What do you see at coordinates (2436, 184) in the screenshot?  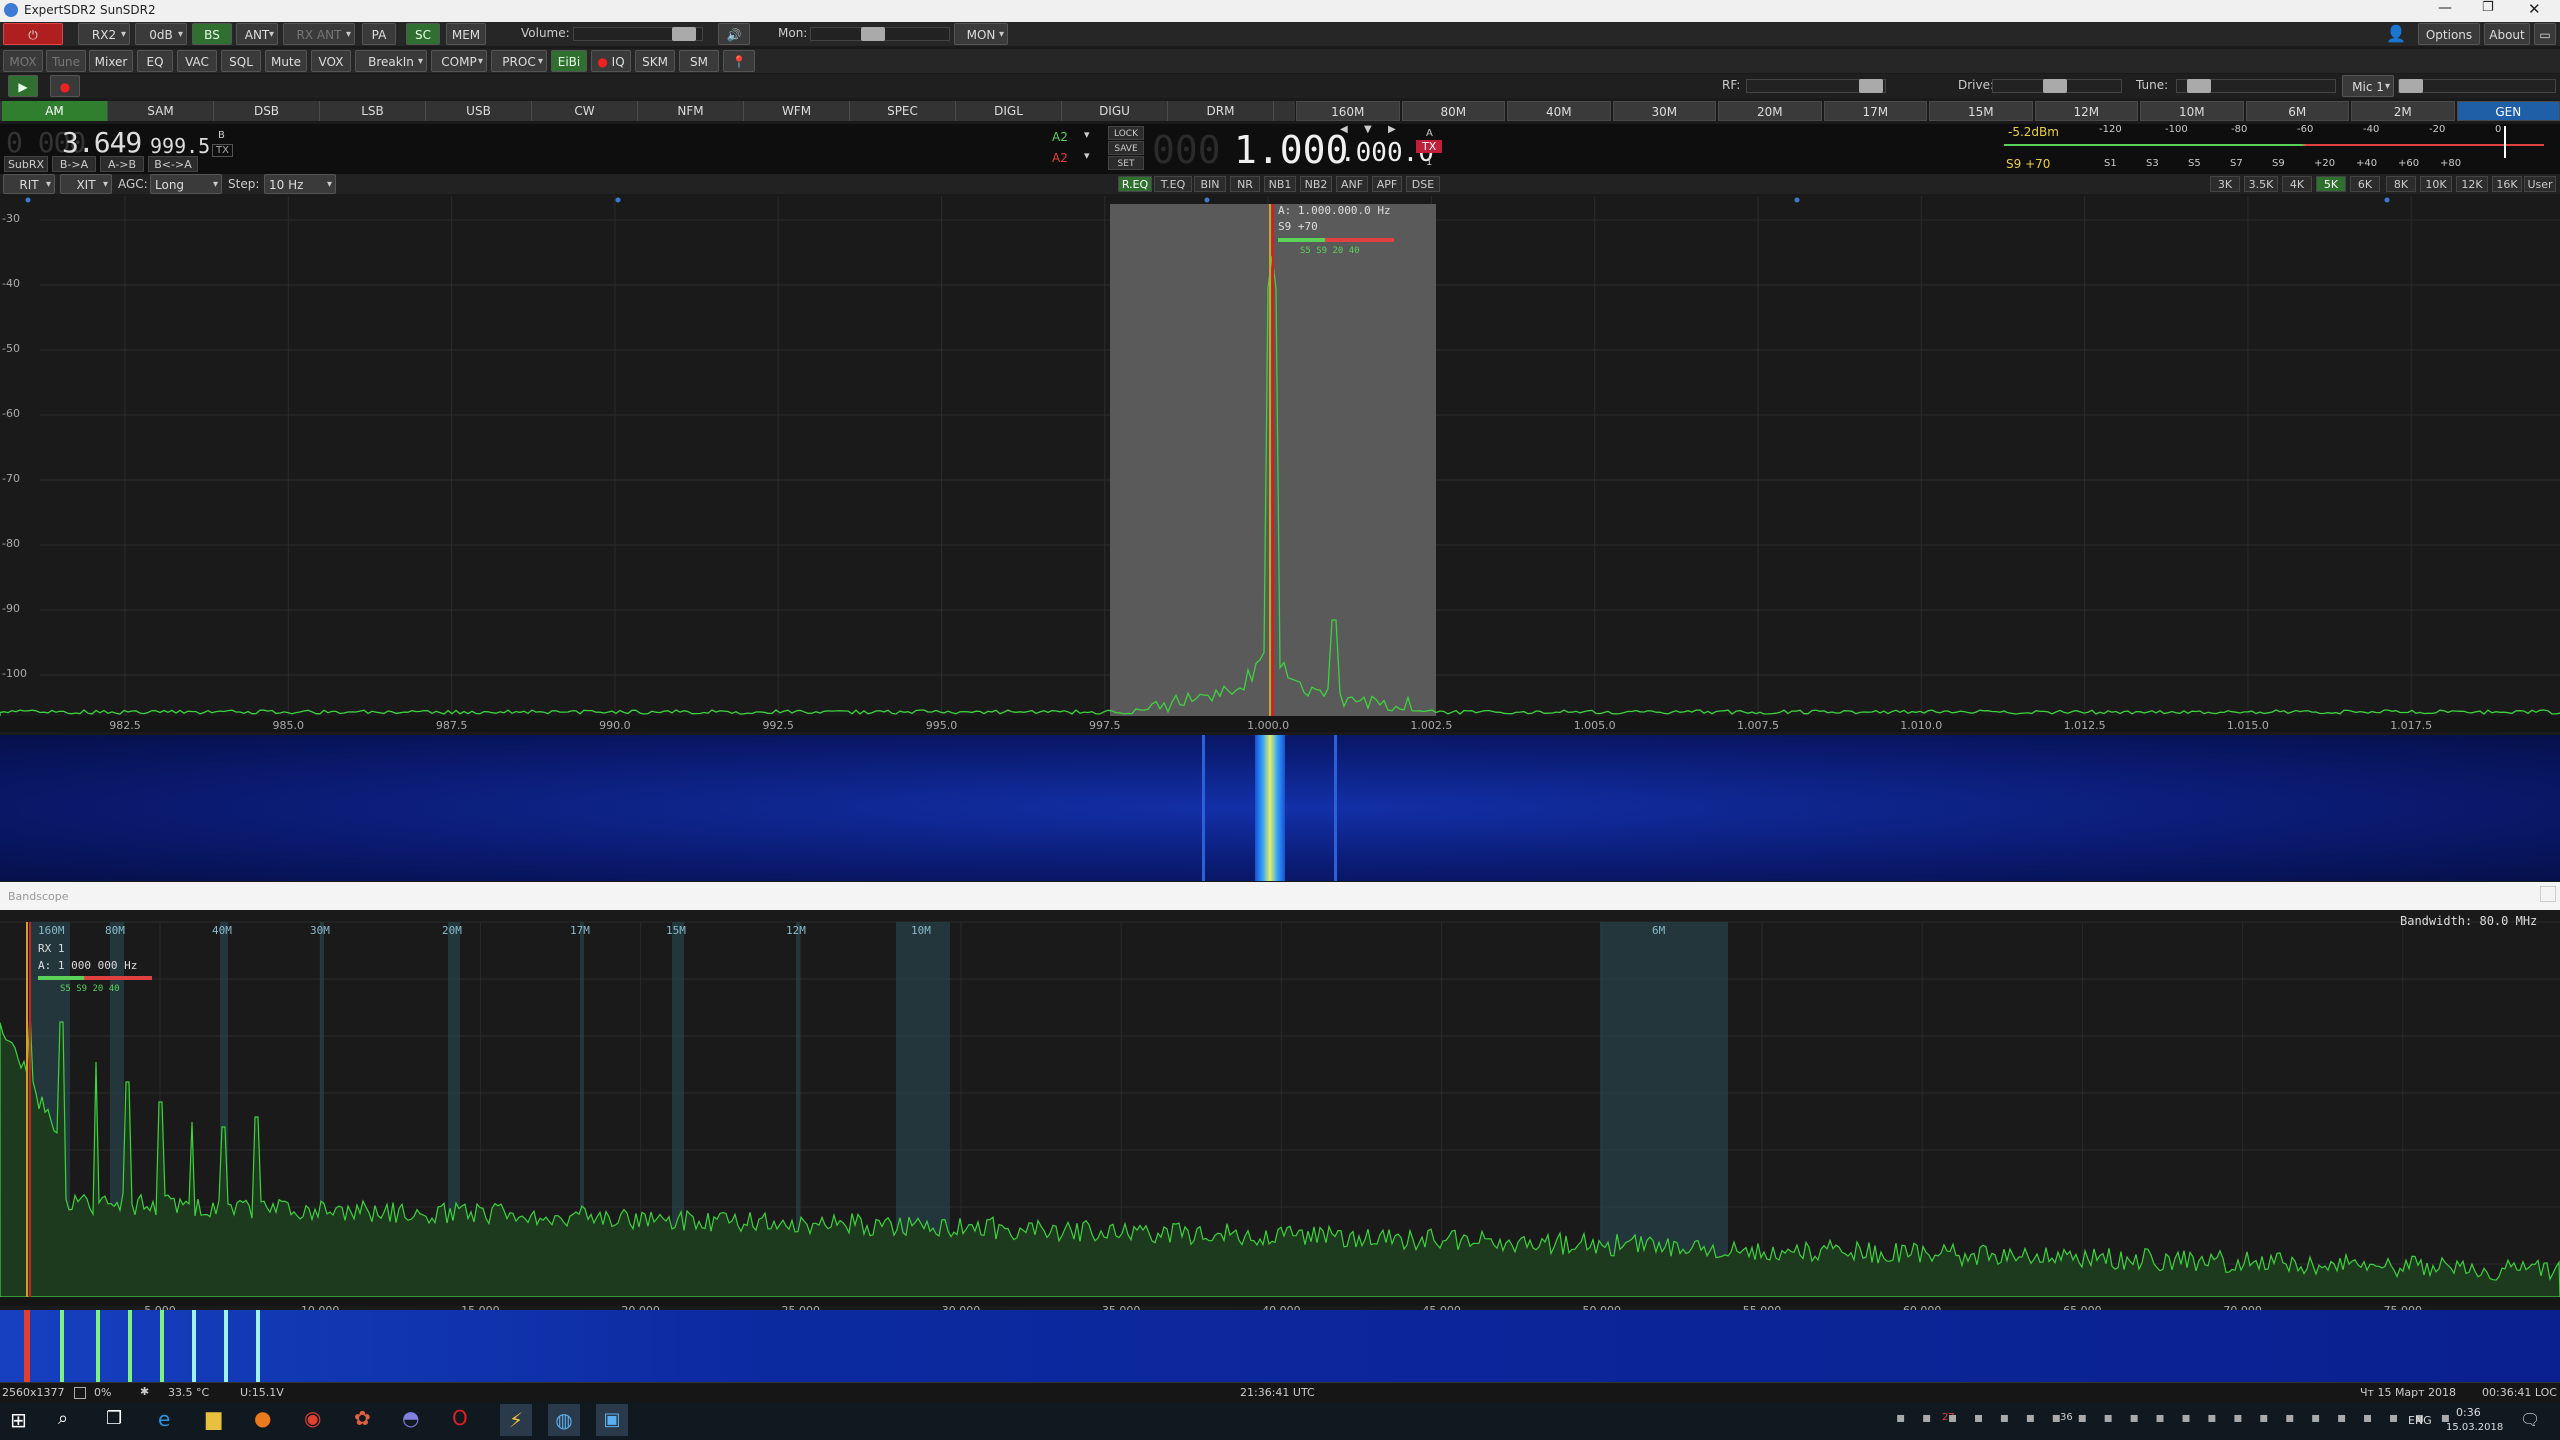 I see `filter-10k-button: 10K` at bounding box center [2436, 184].